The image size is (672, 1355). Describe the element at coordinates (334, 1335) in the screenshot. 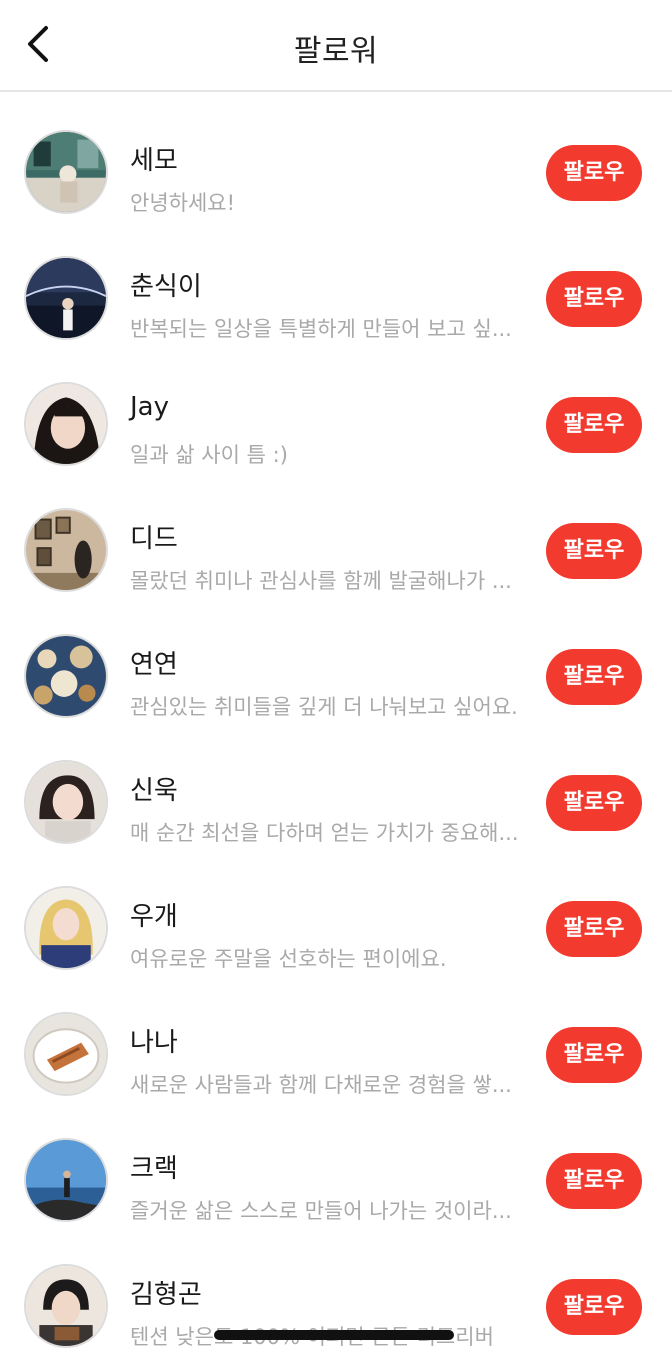

I see `home-indicator` at that location.